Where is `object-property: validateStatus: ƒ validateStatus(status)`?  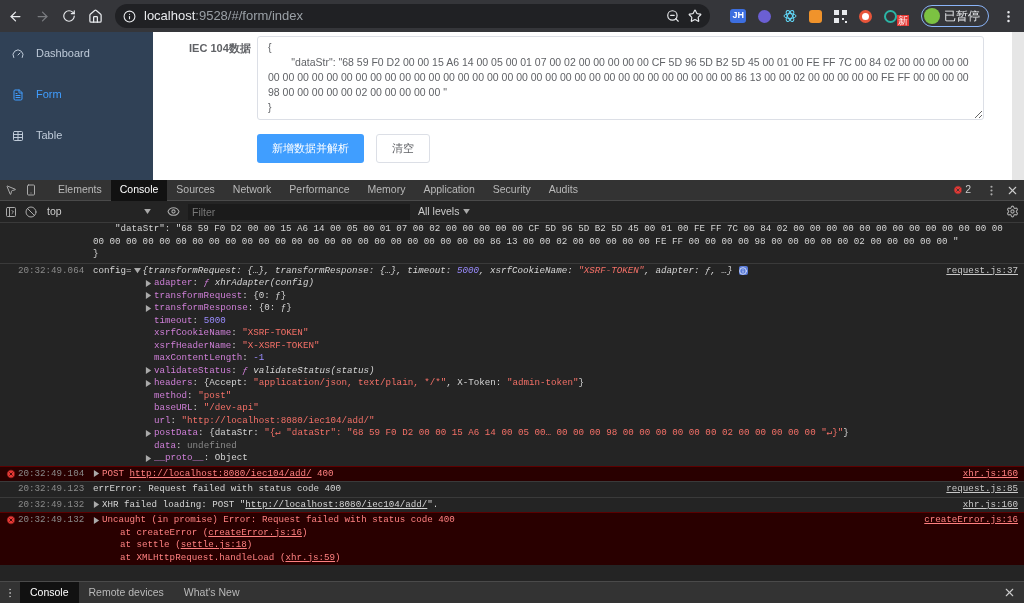 object-property: validateStatus: ƒ validateStatus(status) is located at coordinates (264, 370).